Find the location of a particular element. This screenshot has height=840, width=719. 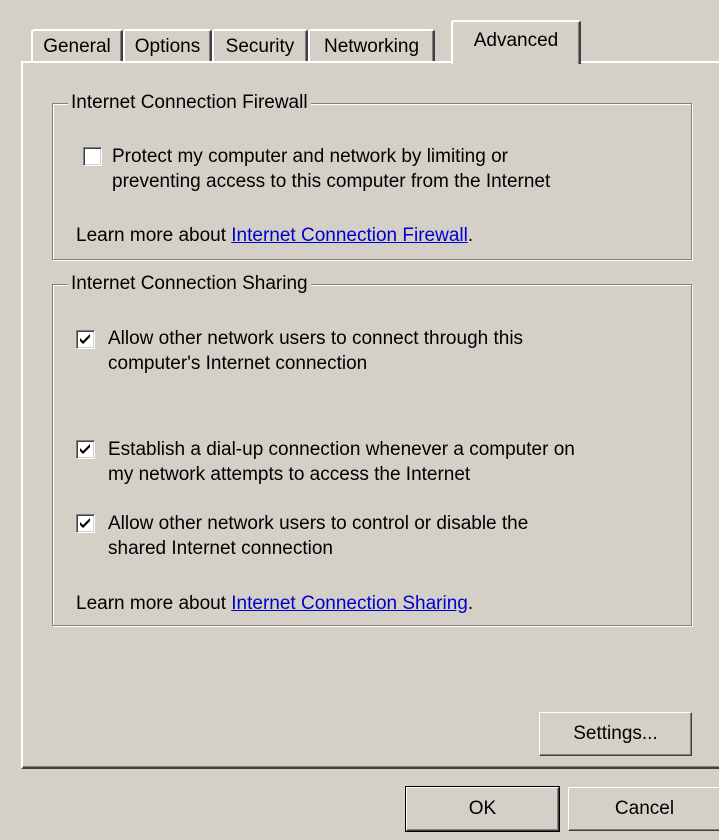

tab-networking: Networking is located at coordinates (371, 45).